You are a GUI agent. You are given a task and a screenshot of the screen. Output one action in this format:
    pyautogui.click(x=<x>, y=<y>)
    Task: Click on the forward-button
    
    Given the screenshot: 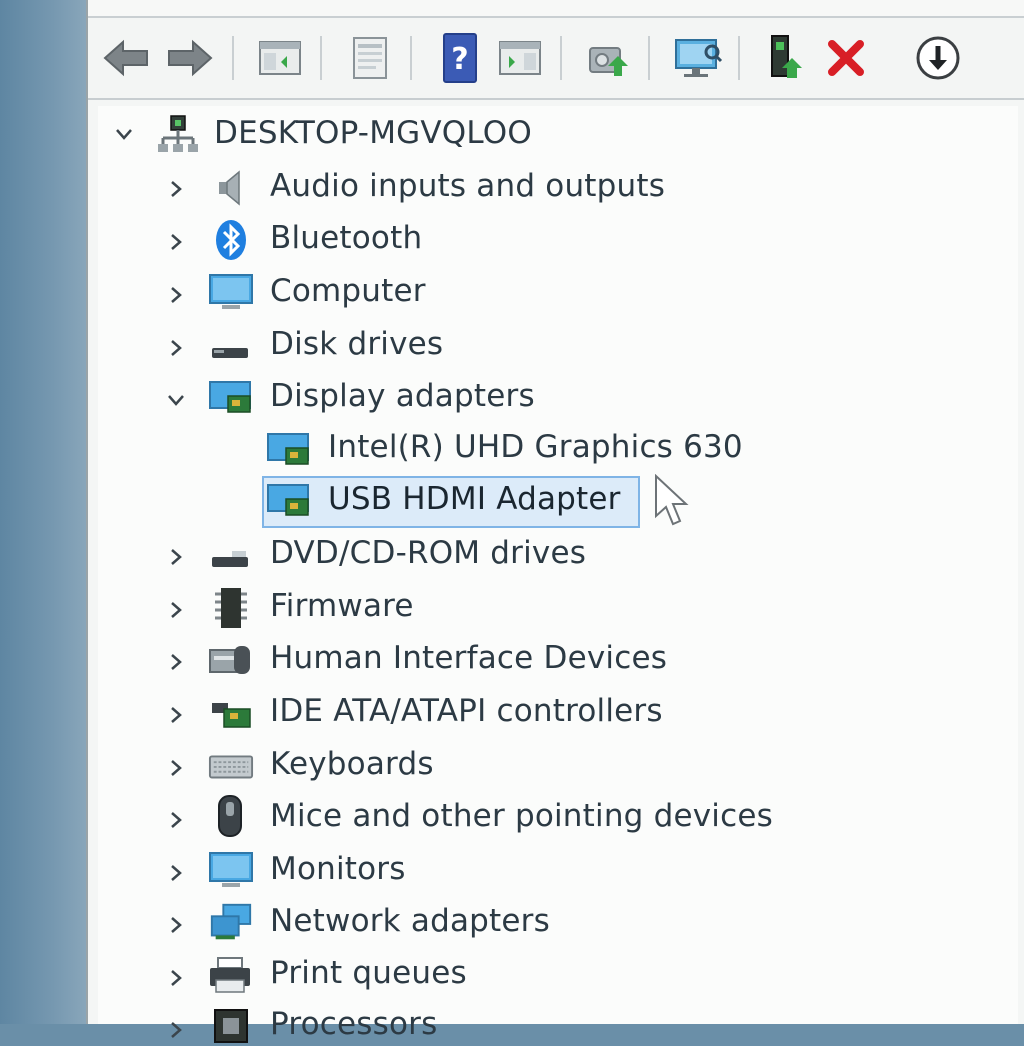 What is the action you would take?
    pyautogui.click(x=190, y=58)
    